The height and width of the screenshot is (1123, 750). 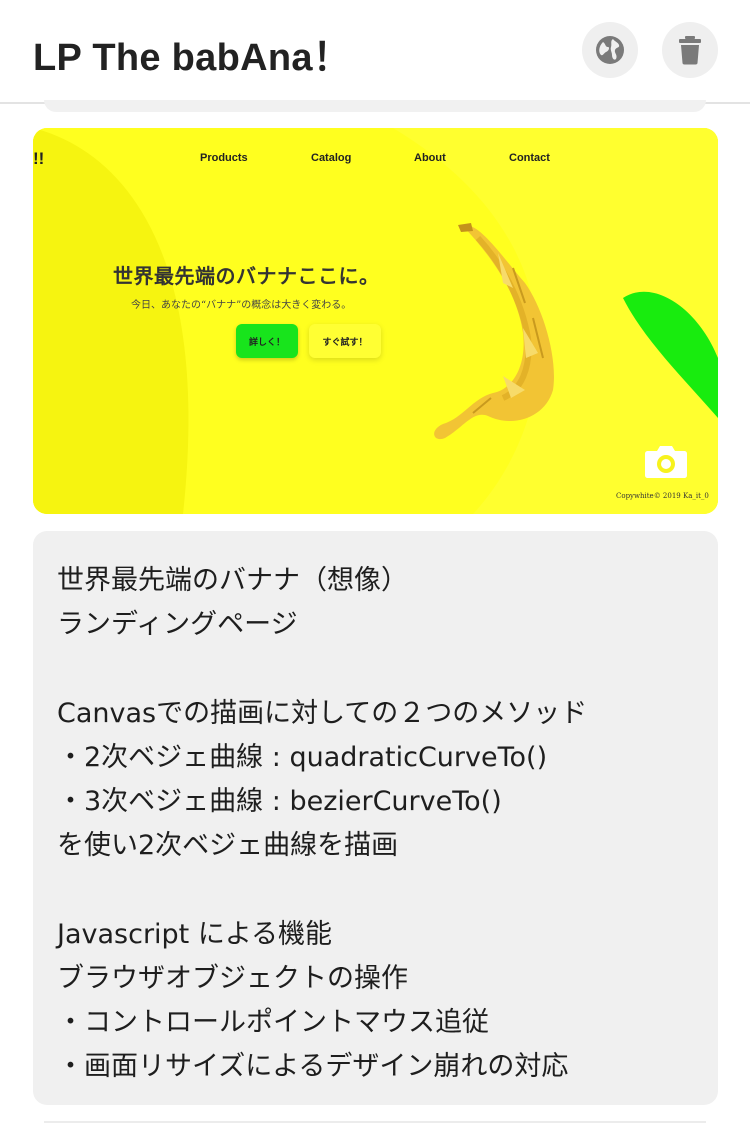 What do you see at coordinates (39, 158) in the screenshot?
I see `lp-logo: !!` at bounding box center [39, 158].